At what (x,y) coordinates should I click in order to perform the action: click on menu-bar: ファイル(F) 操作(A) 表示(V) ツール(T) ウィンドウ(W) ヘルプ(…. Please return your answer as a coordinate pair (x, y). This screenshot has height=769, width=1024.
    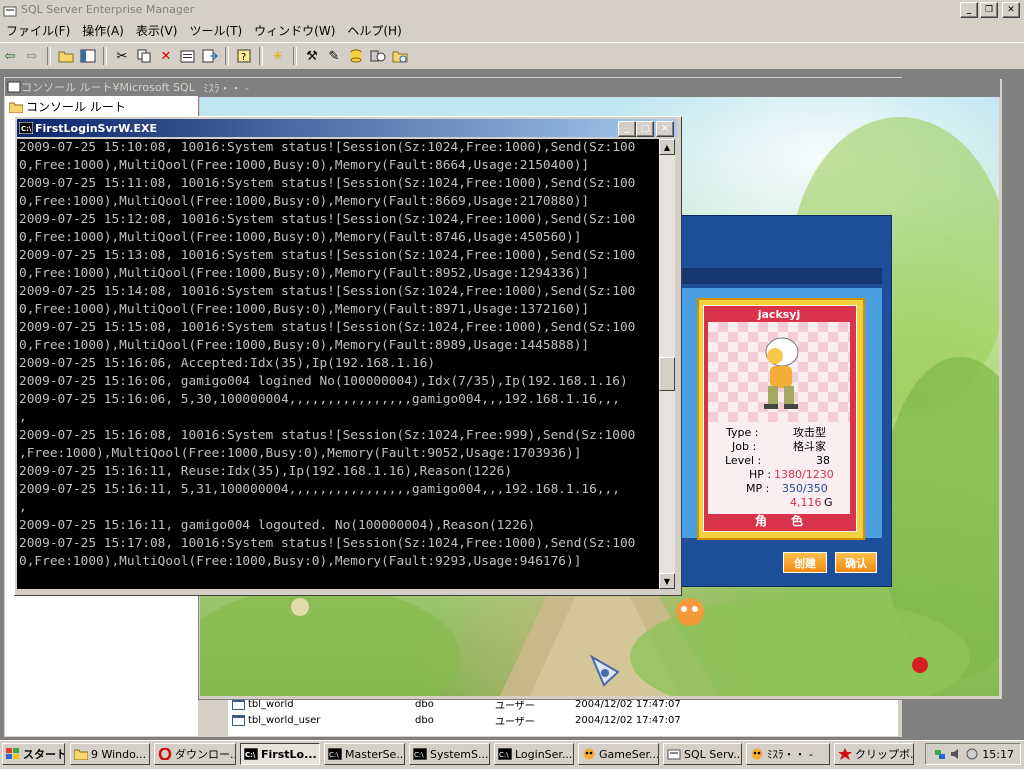
    Looking at the image, I should click on (512, 30).